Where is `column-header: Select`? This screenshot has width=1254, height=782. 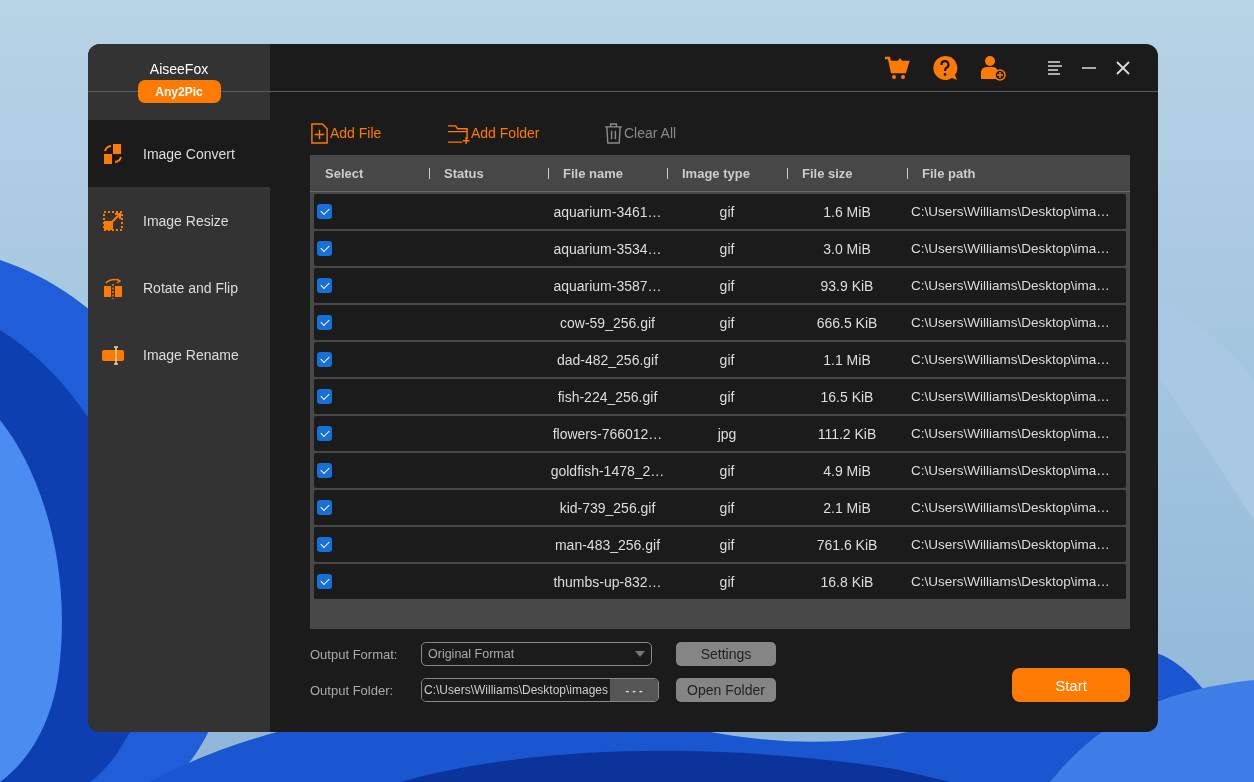
column-header: Select is located at coordinates (344, 173).